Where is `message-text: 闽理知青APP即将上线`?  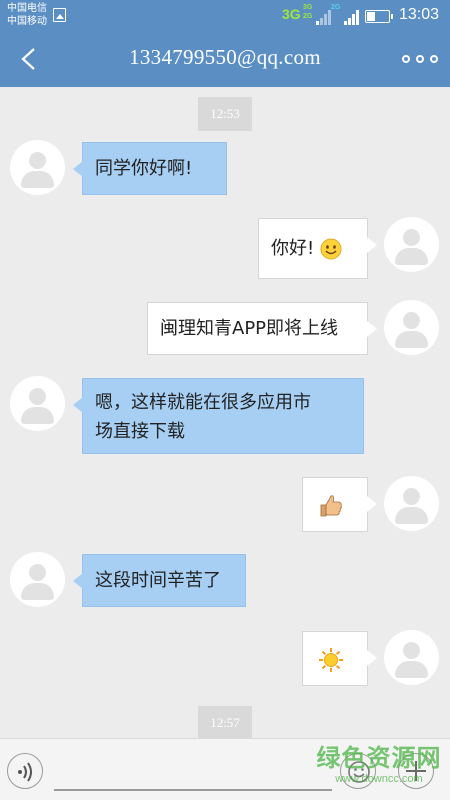
message-text: 闽理知青APP即将上线 is located at coordinates (249, 328).